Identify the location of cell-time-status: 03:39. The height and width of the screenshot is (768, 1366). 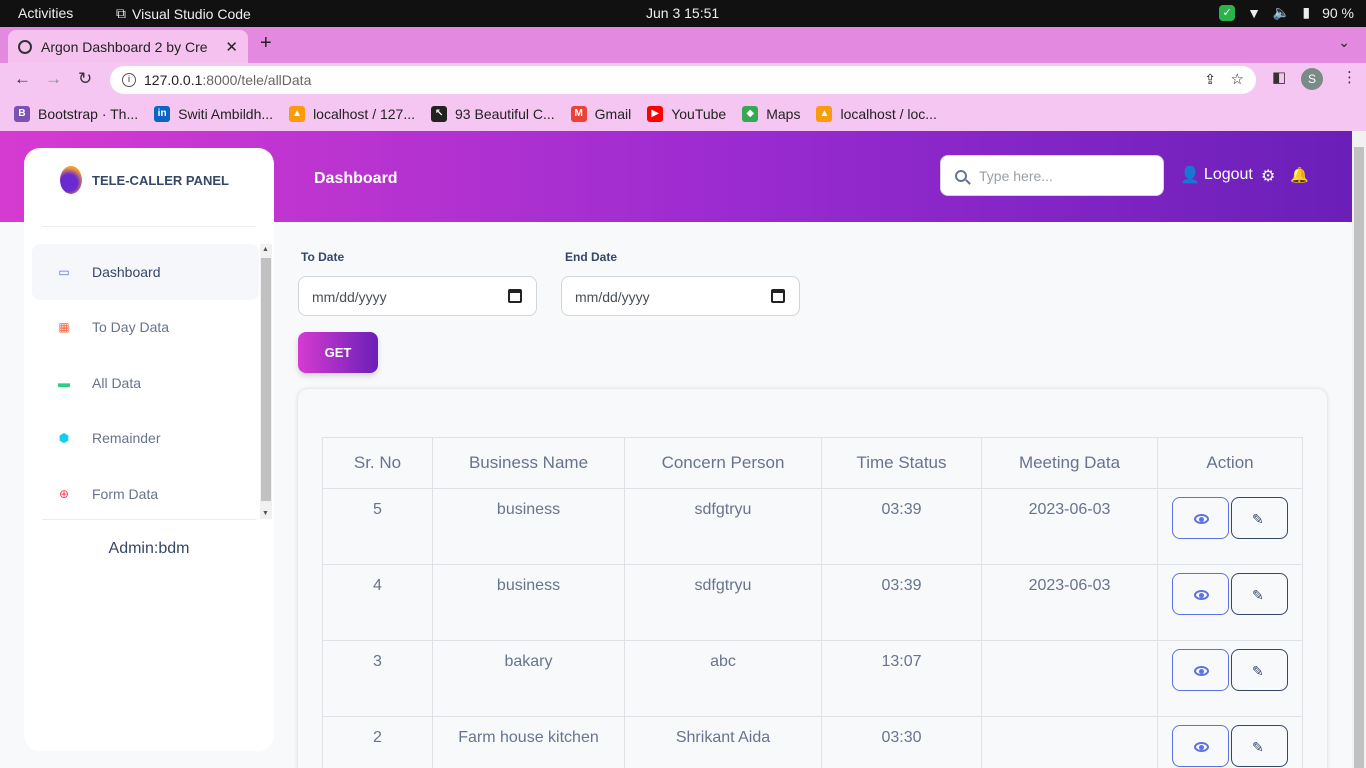
(901, 602).